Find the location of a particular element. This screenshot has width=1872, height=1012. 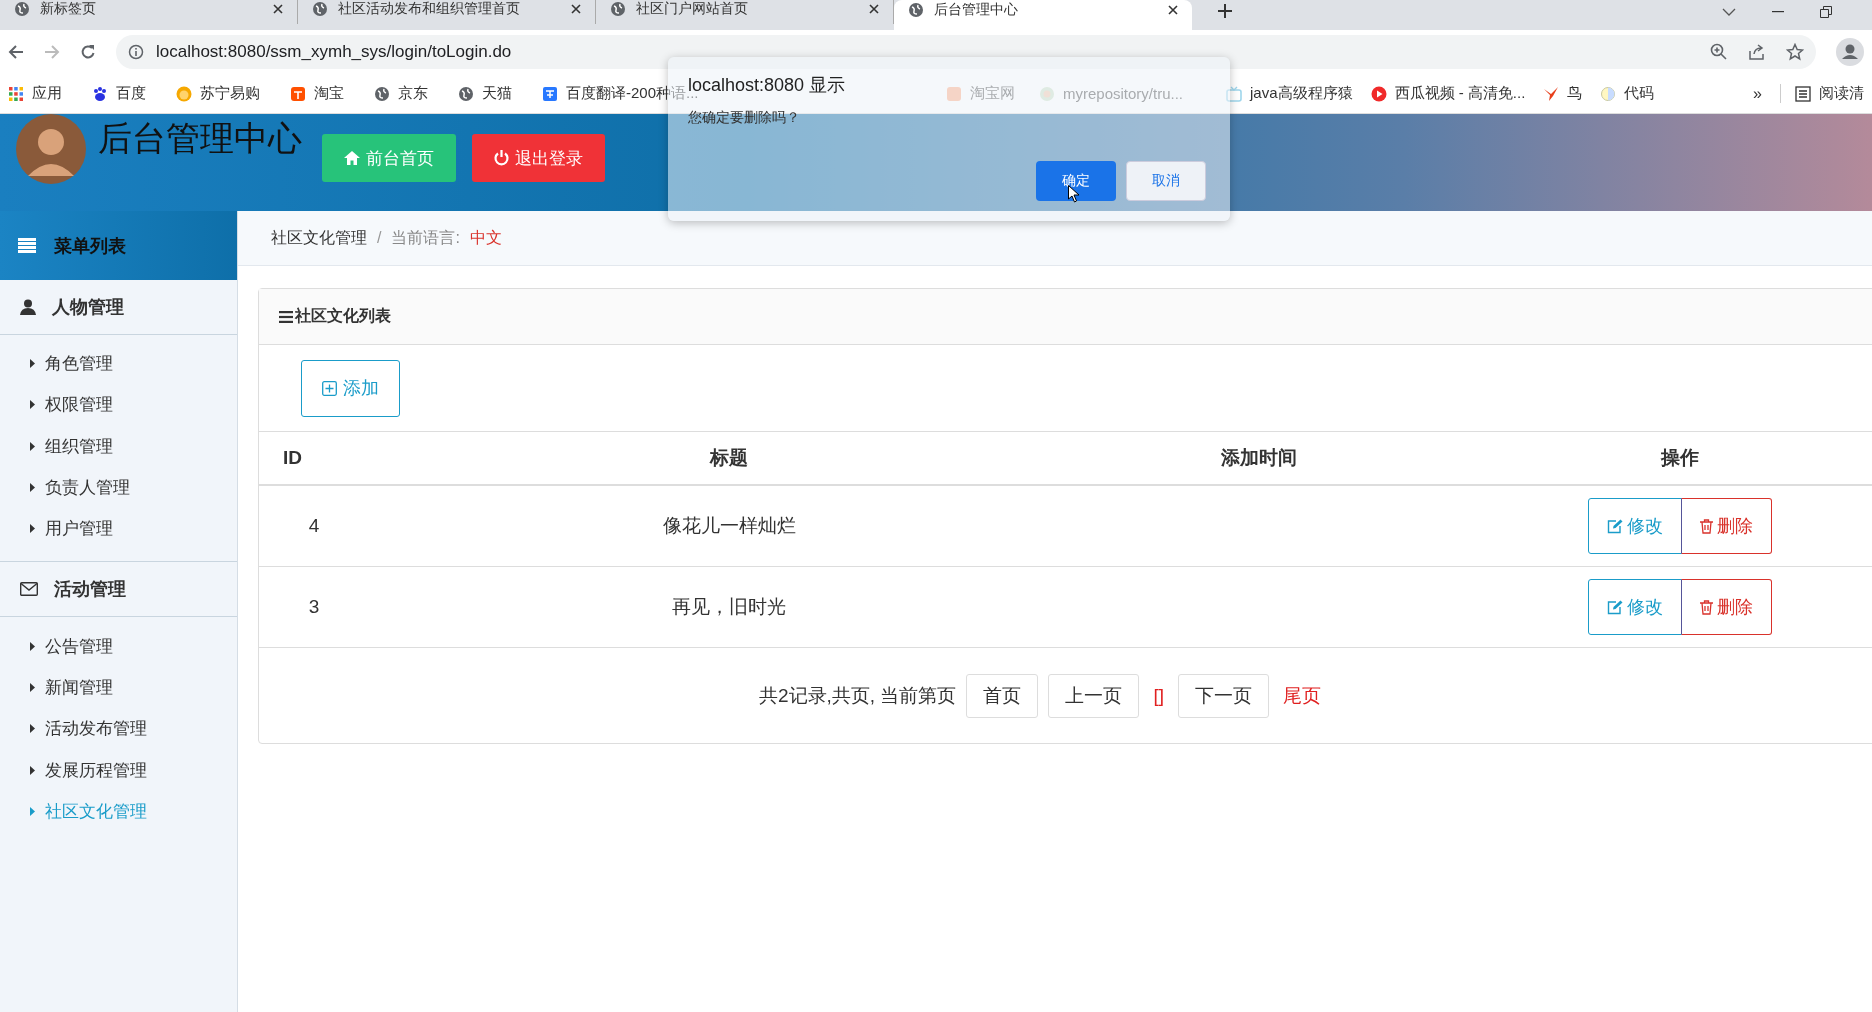

menu-item: 公告管理 is located at coordinates (118, 646).